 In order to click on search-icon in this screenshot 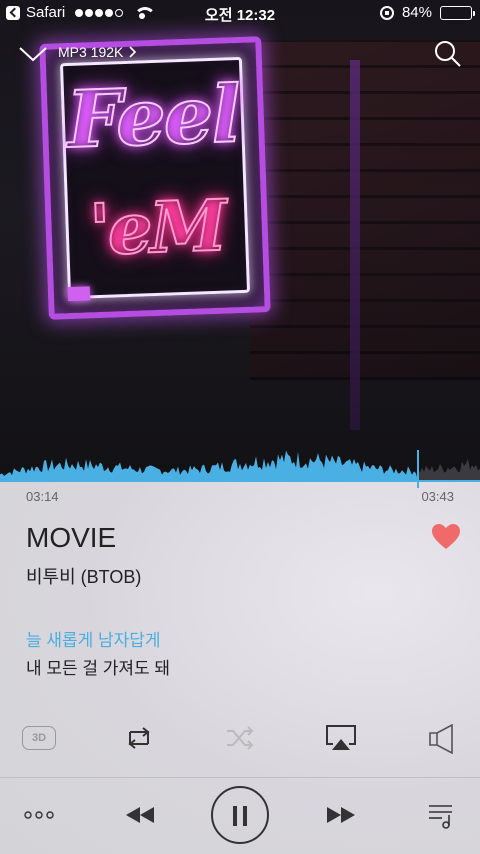, I will do `click(448, 54)`.